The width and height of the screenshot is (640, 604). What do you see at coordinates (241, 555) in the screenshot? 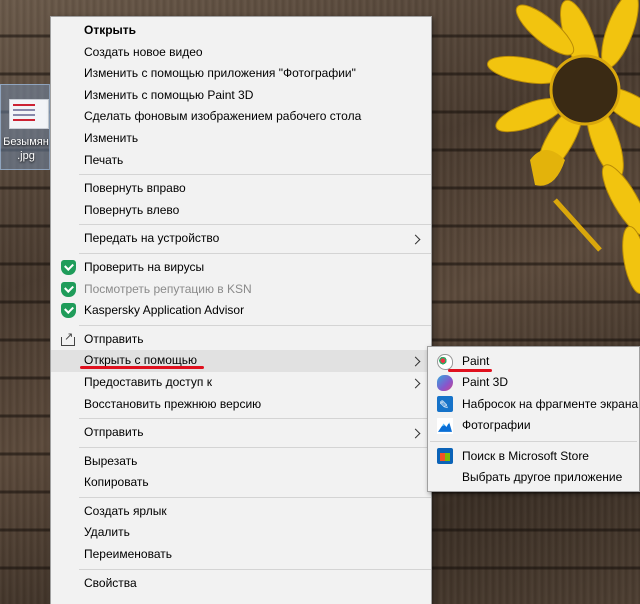
I see `menu-item-rename: Переименовать` at bounding box center [241, 555].